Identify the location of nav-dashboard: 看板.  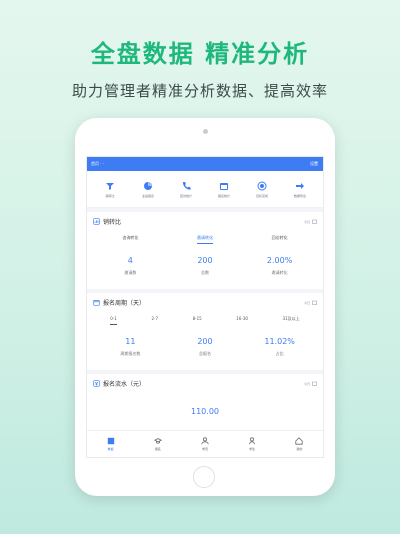
(111, 444).